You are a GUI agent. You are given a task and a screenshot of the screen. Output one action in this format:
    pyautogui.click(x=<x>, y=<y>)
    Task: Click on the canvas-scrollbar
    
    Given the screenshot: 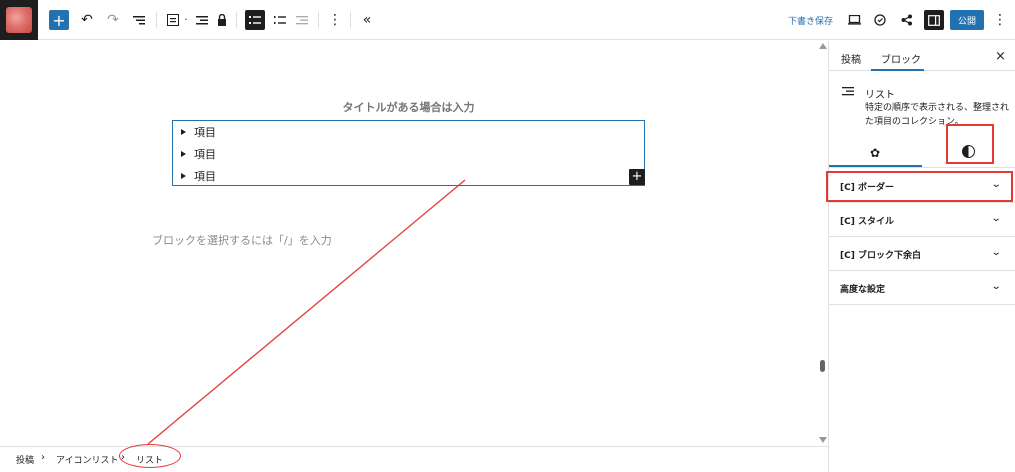 What is the action you would take?
    pyautogui.click(x=823, y=243)
    